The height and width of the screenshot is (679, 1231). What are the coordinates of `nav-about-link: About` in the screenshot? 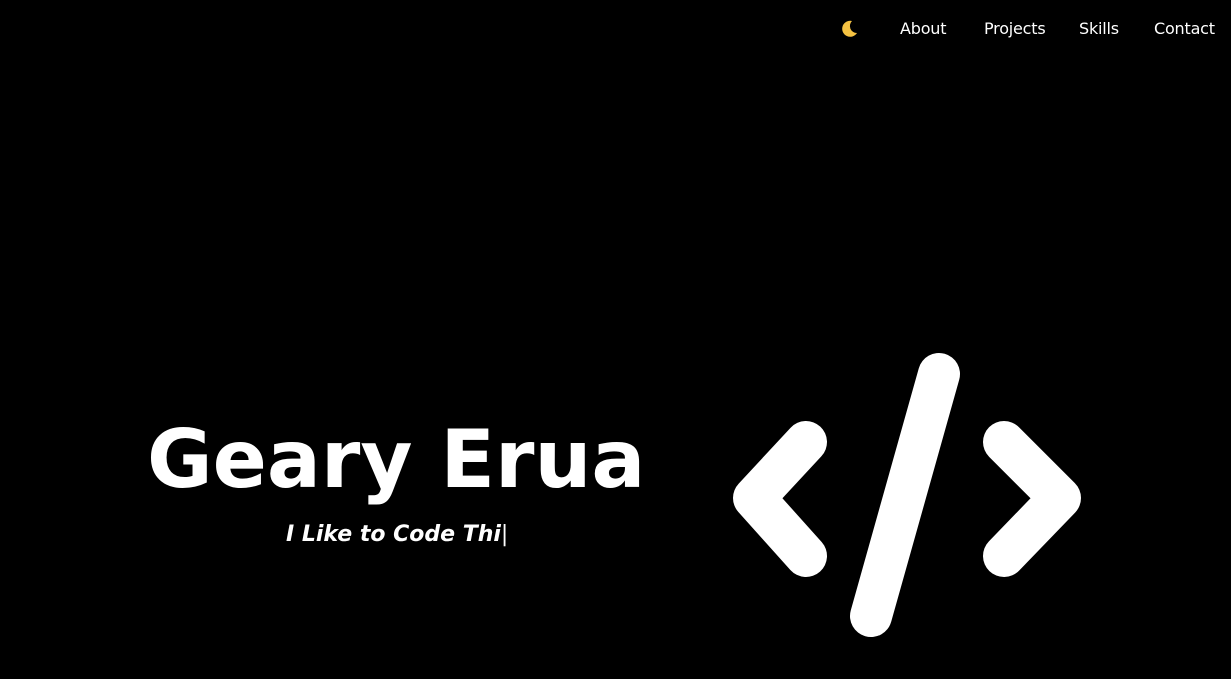 It's located at (923, 28).